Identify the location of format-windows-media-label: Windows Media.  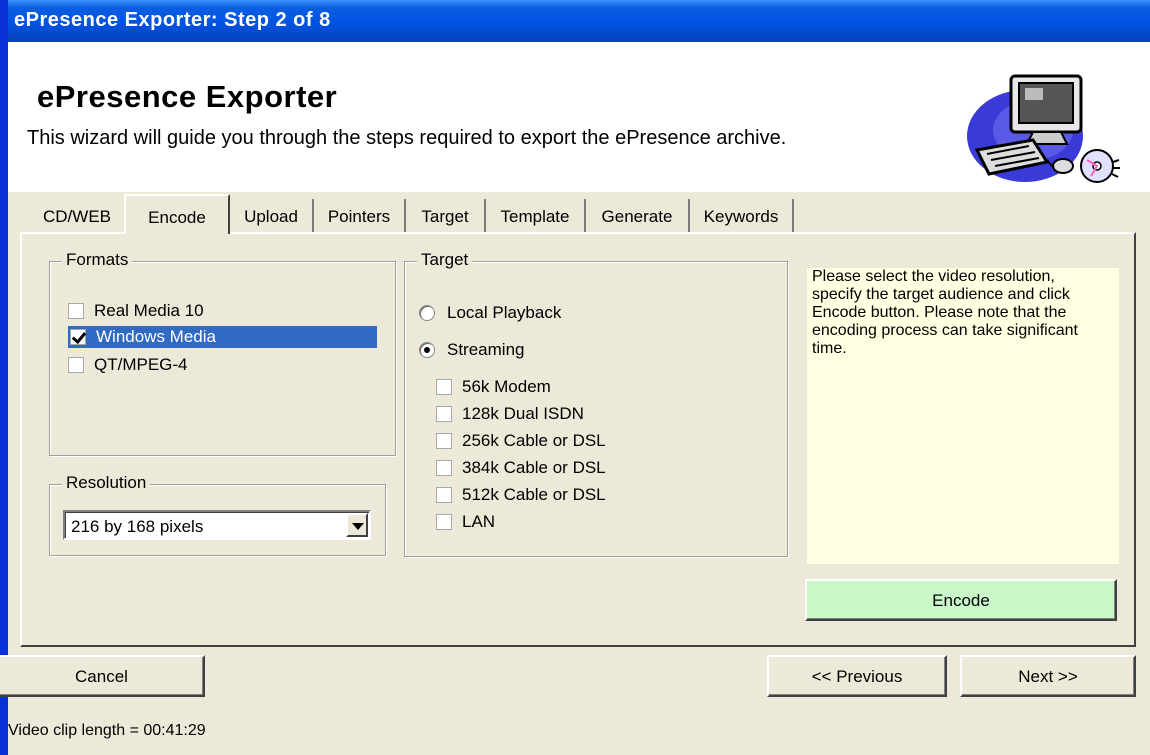
(156, 336).